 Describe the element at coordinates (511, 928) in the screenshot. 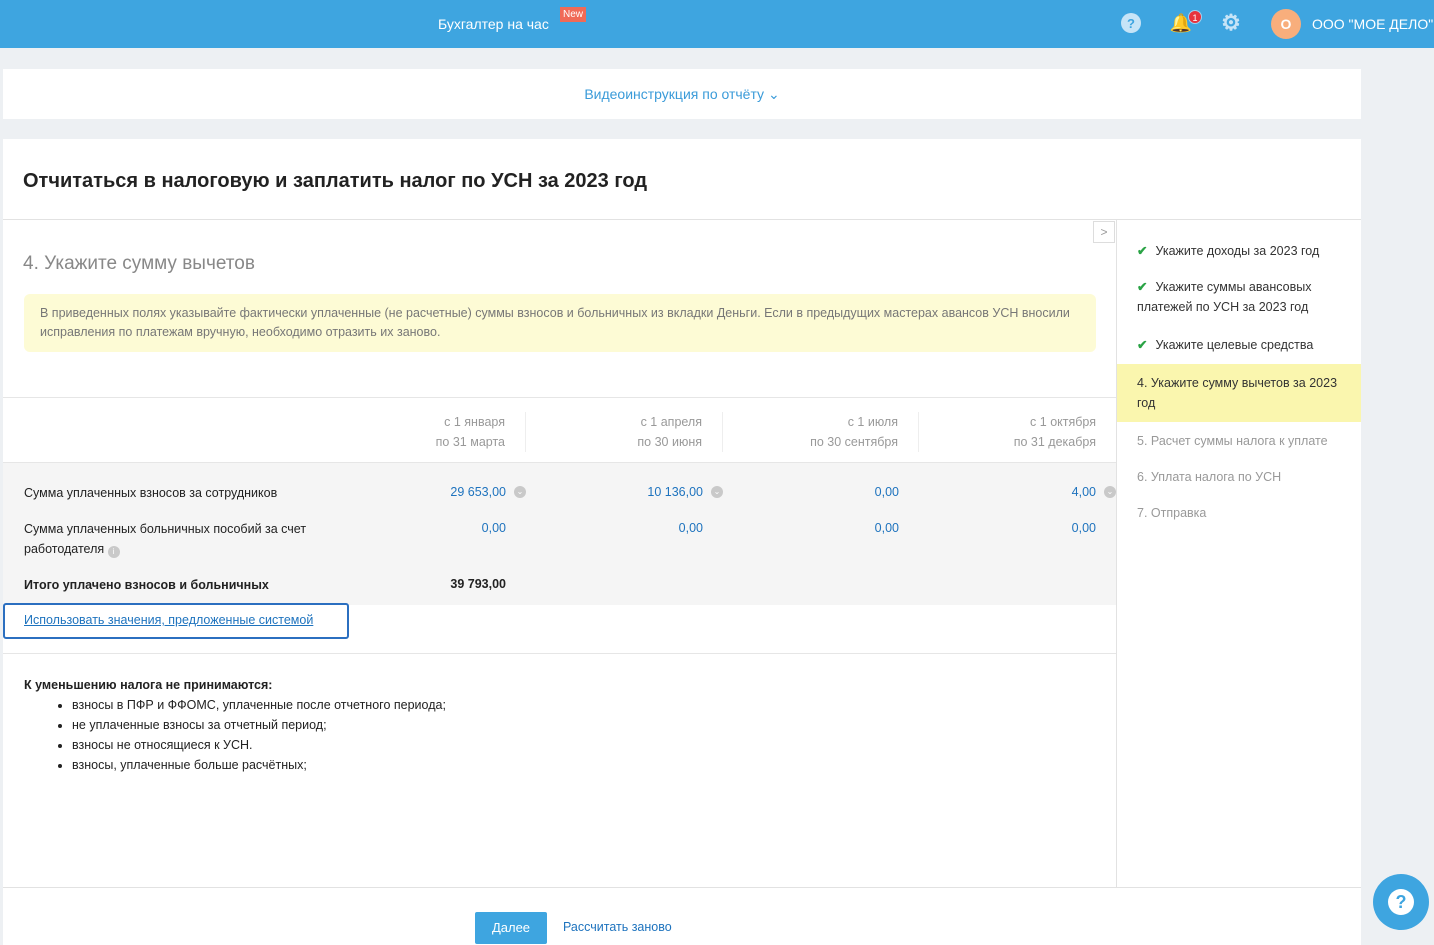

I see `next-button: Далее` at that location.